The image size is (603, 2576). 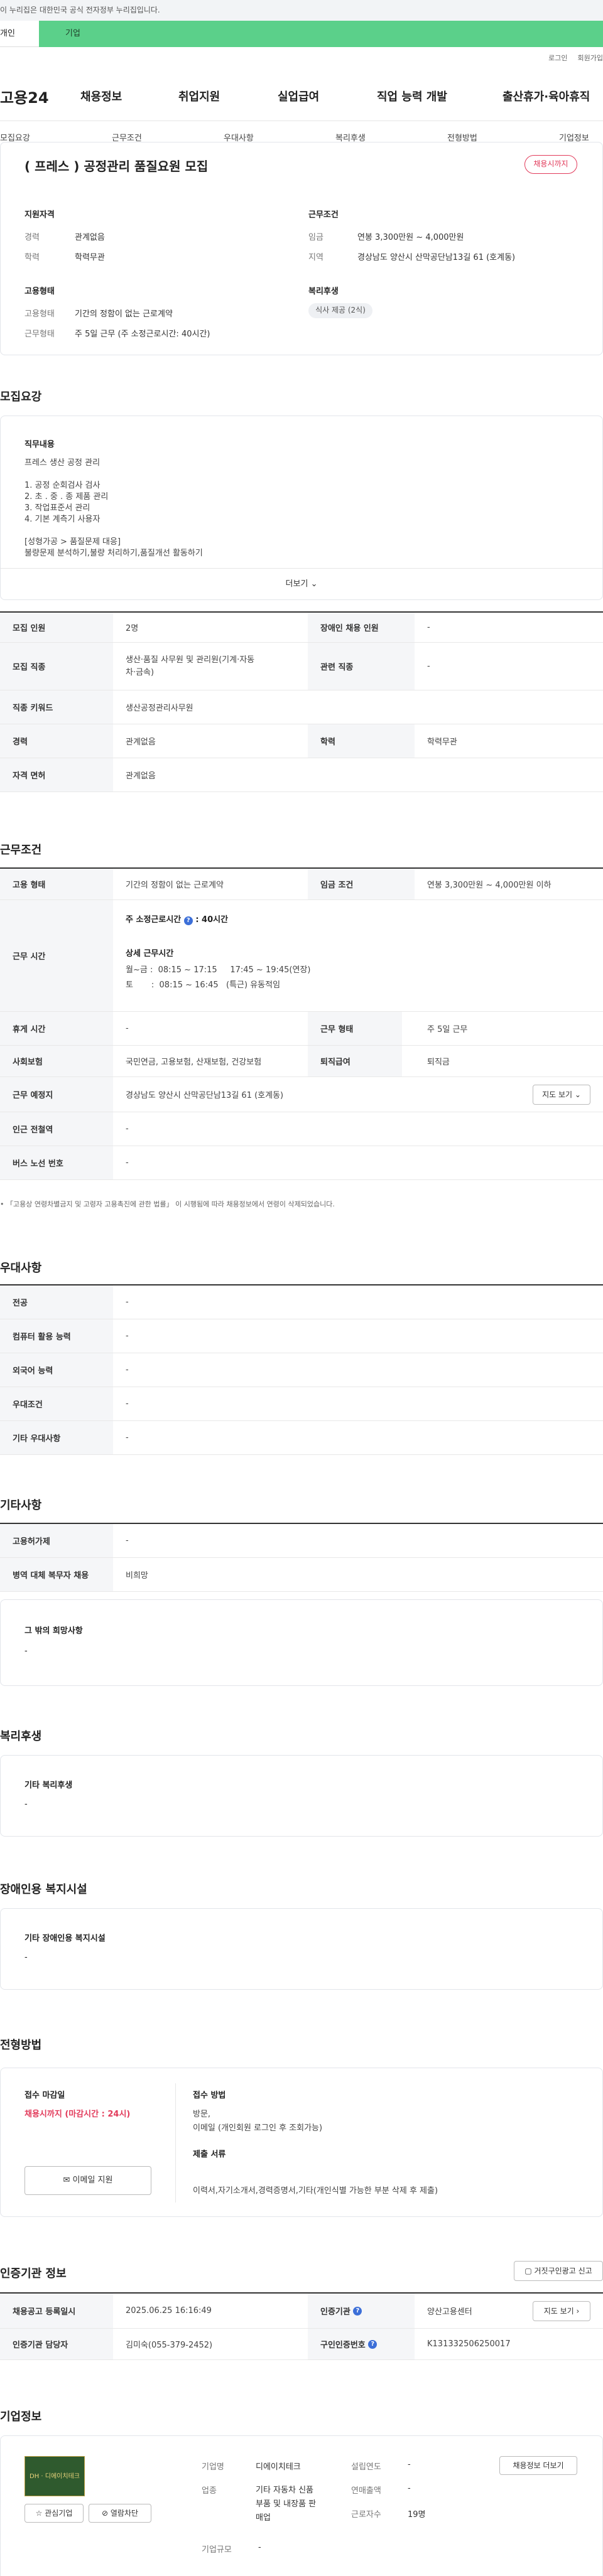 I want to click on row-label: 관련 직종, so click(x=361, y=666).